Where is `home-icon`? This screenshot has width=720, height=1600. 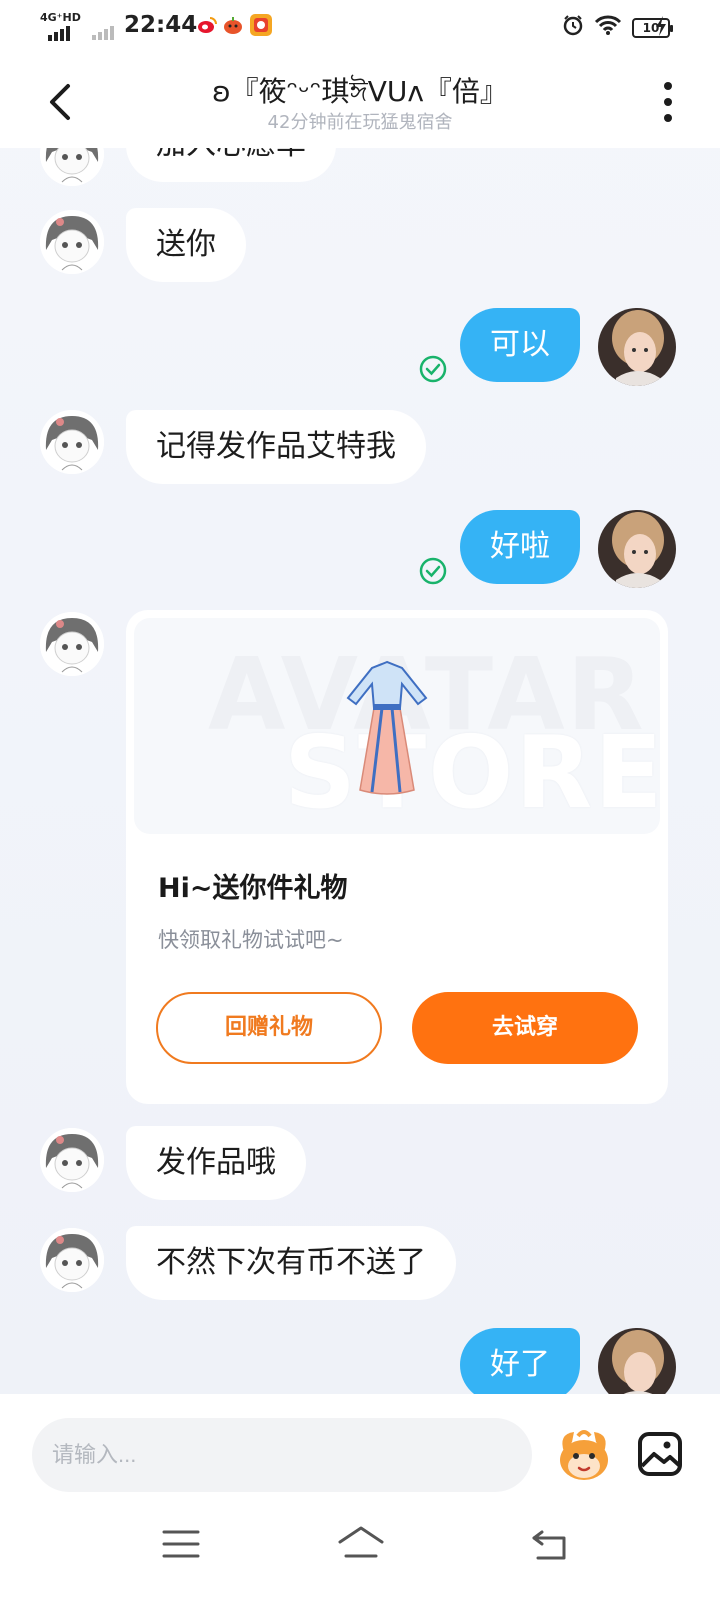
home-icon is located at coordinates (361, 1542).